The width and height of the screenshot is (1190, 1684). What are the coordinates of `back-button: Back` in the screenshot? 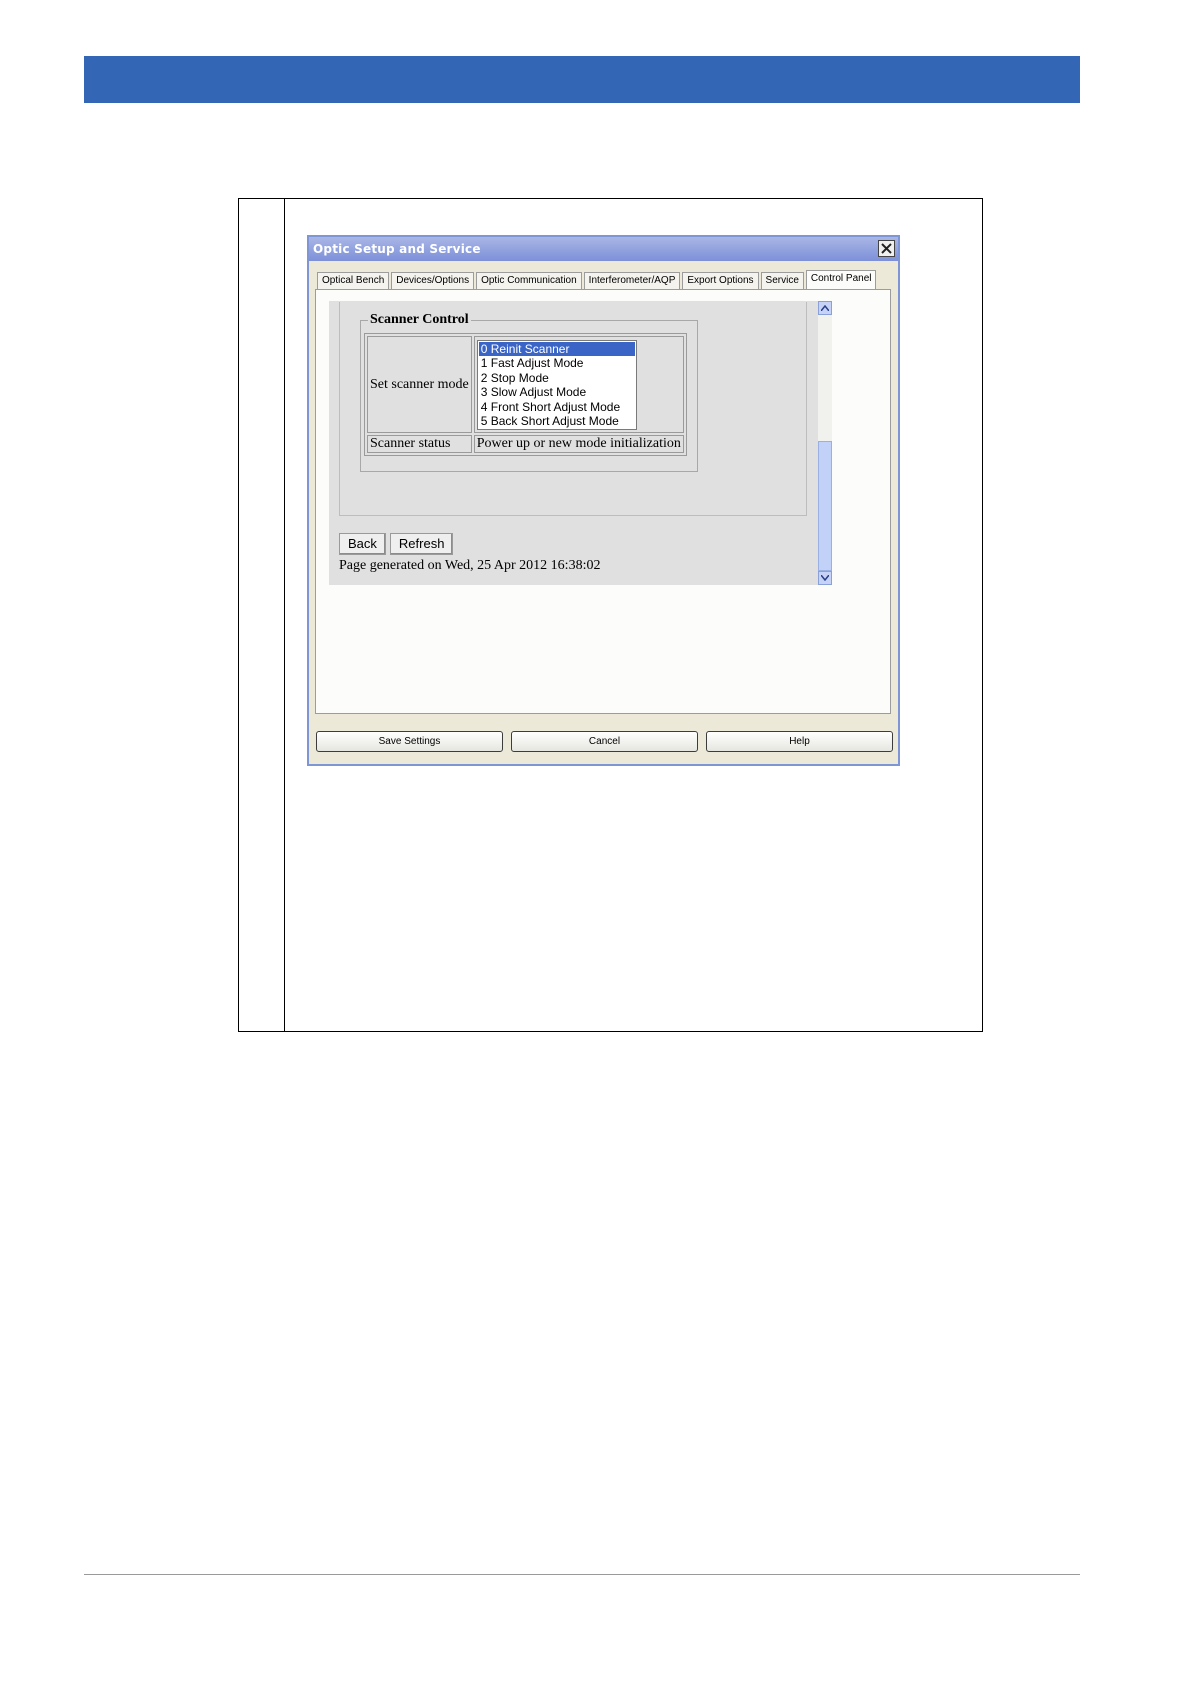 It's located at (362, 544).